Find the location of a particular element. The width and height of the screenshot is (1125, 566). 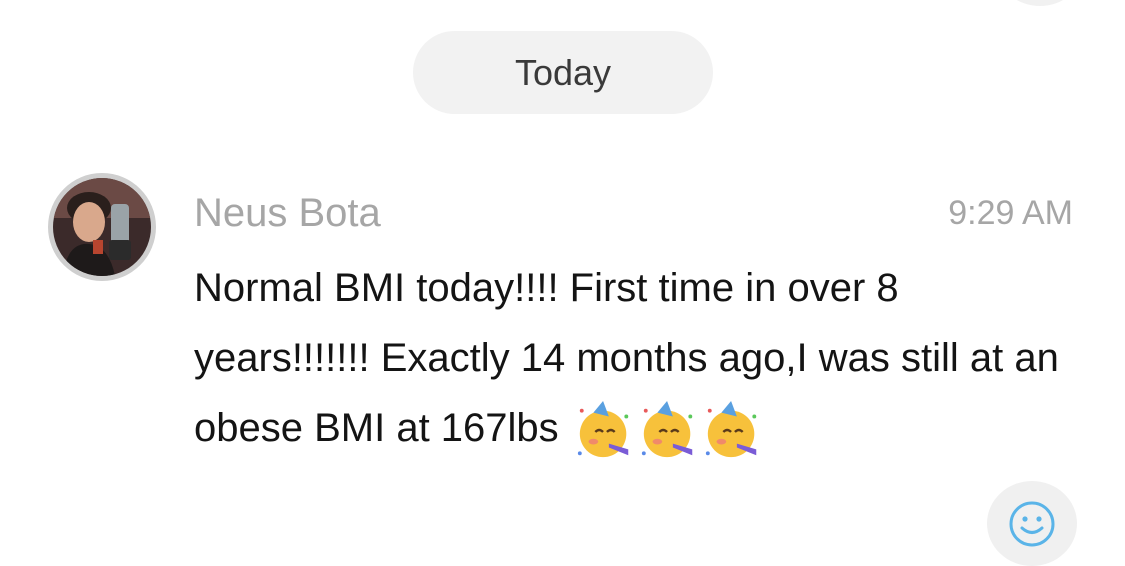

emoji-group is located at coordinates (669, 430).